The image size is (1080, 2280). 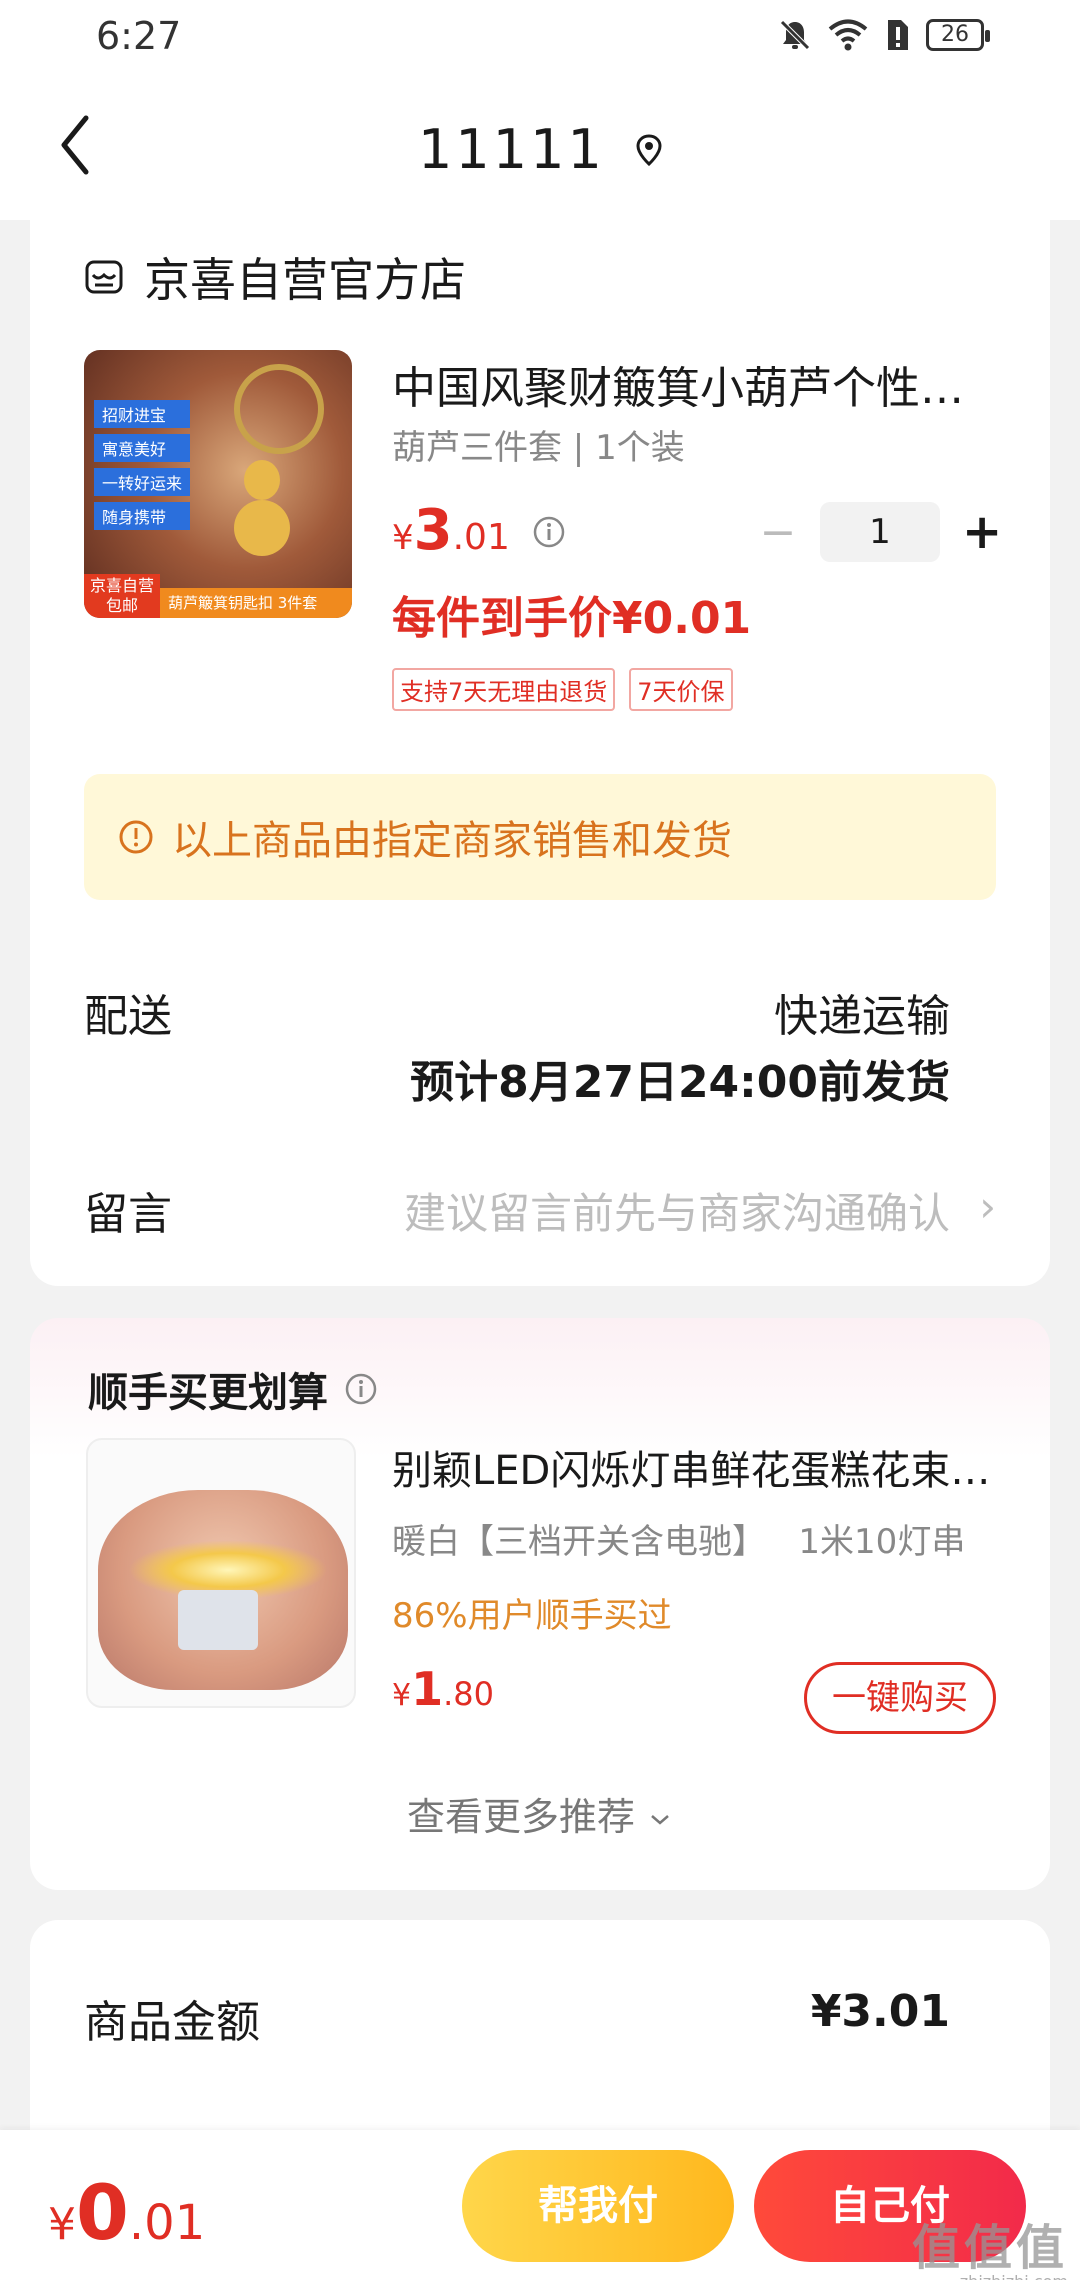 I want to click on wifi-icon, so click(x=848, y=35).